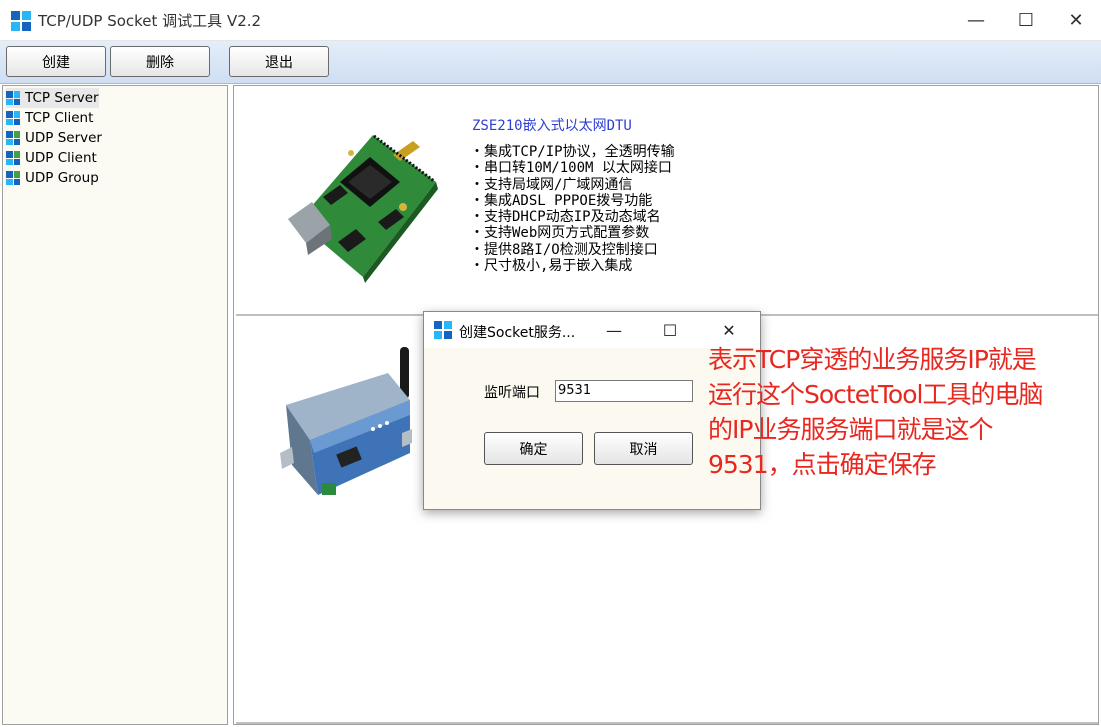 Image resolution: width=1101 pixels, height=727 pixels. Describe the element at coordinates (850, 429) in the screenshot. I see `annotation-line: 的IP业务服务端口就是这个` at that location.